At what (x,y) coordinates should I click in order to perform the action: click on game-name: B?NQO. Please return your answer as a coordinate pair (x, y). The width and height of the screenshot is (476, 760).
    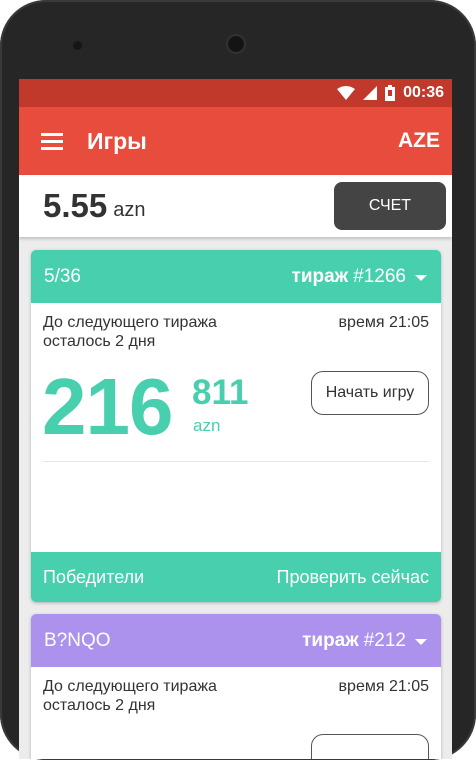
    Looking at the image, I should click on (77, 640).